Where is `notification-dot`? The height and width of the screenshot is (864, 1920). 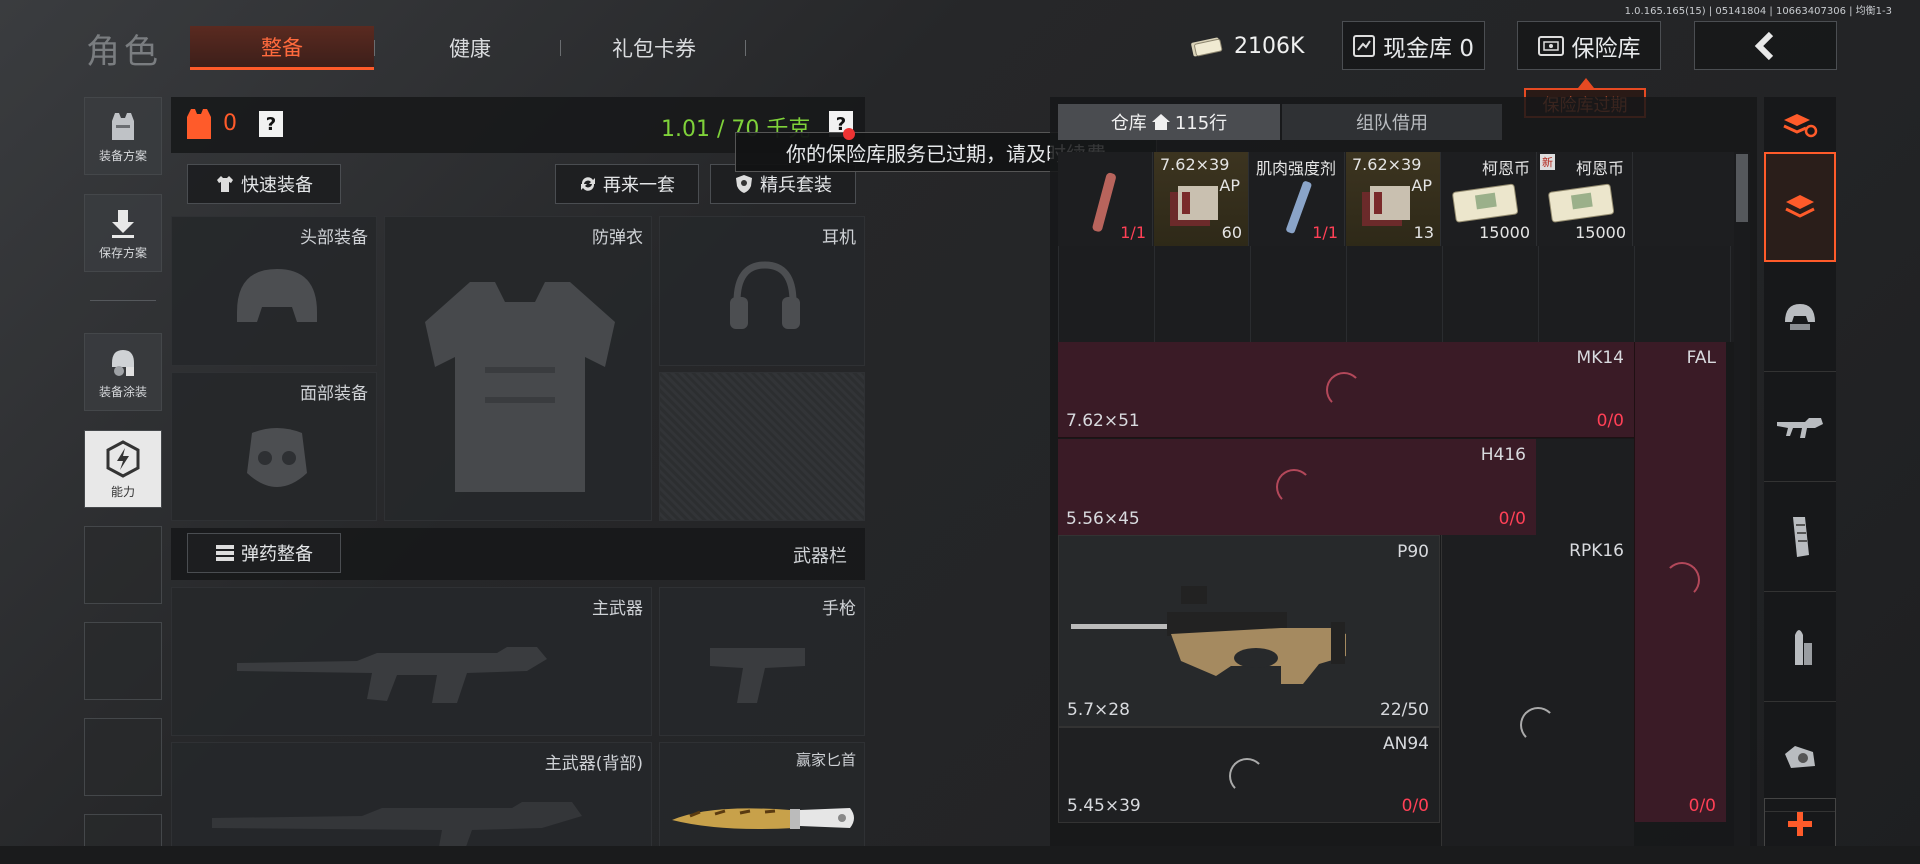
notification-dot is located at coordinates (849, 134).